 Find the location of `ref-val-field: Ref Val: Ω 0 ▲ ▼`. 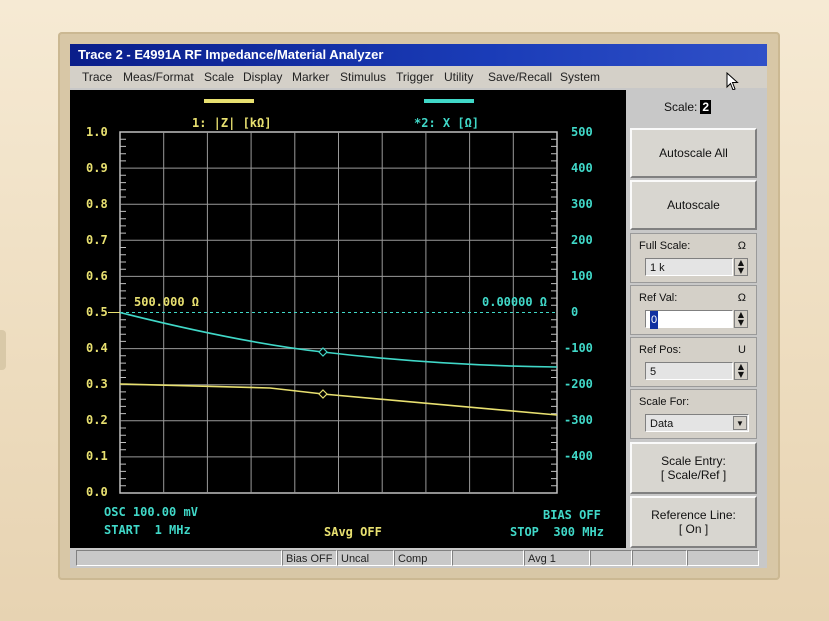

ref-val-field: Ref Val: Ω 0 ▲ ▼ is located at coordinates (693, 310).